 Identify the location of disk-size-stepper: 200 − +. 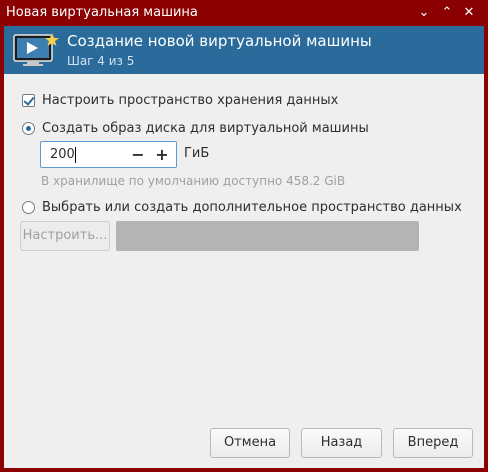
(108, 154).